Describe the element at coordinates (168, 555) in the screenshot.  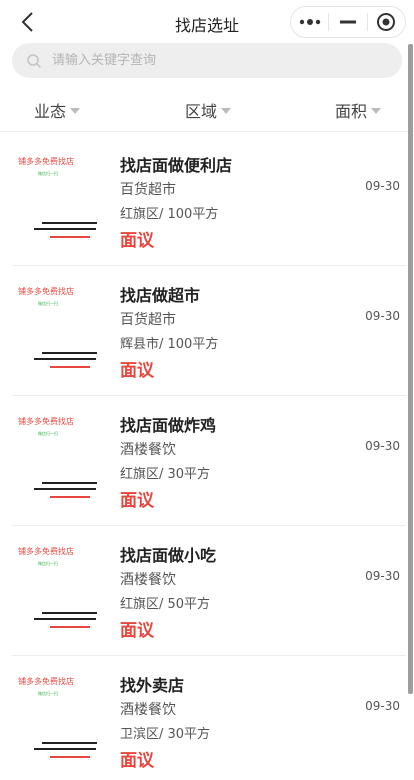
I see `listing-title: 找店面做小吃` at that location.